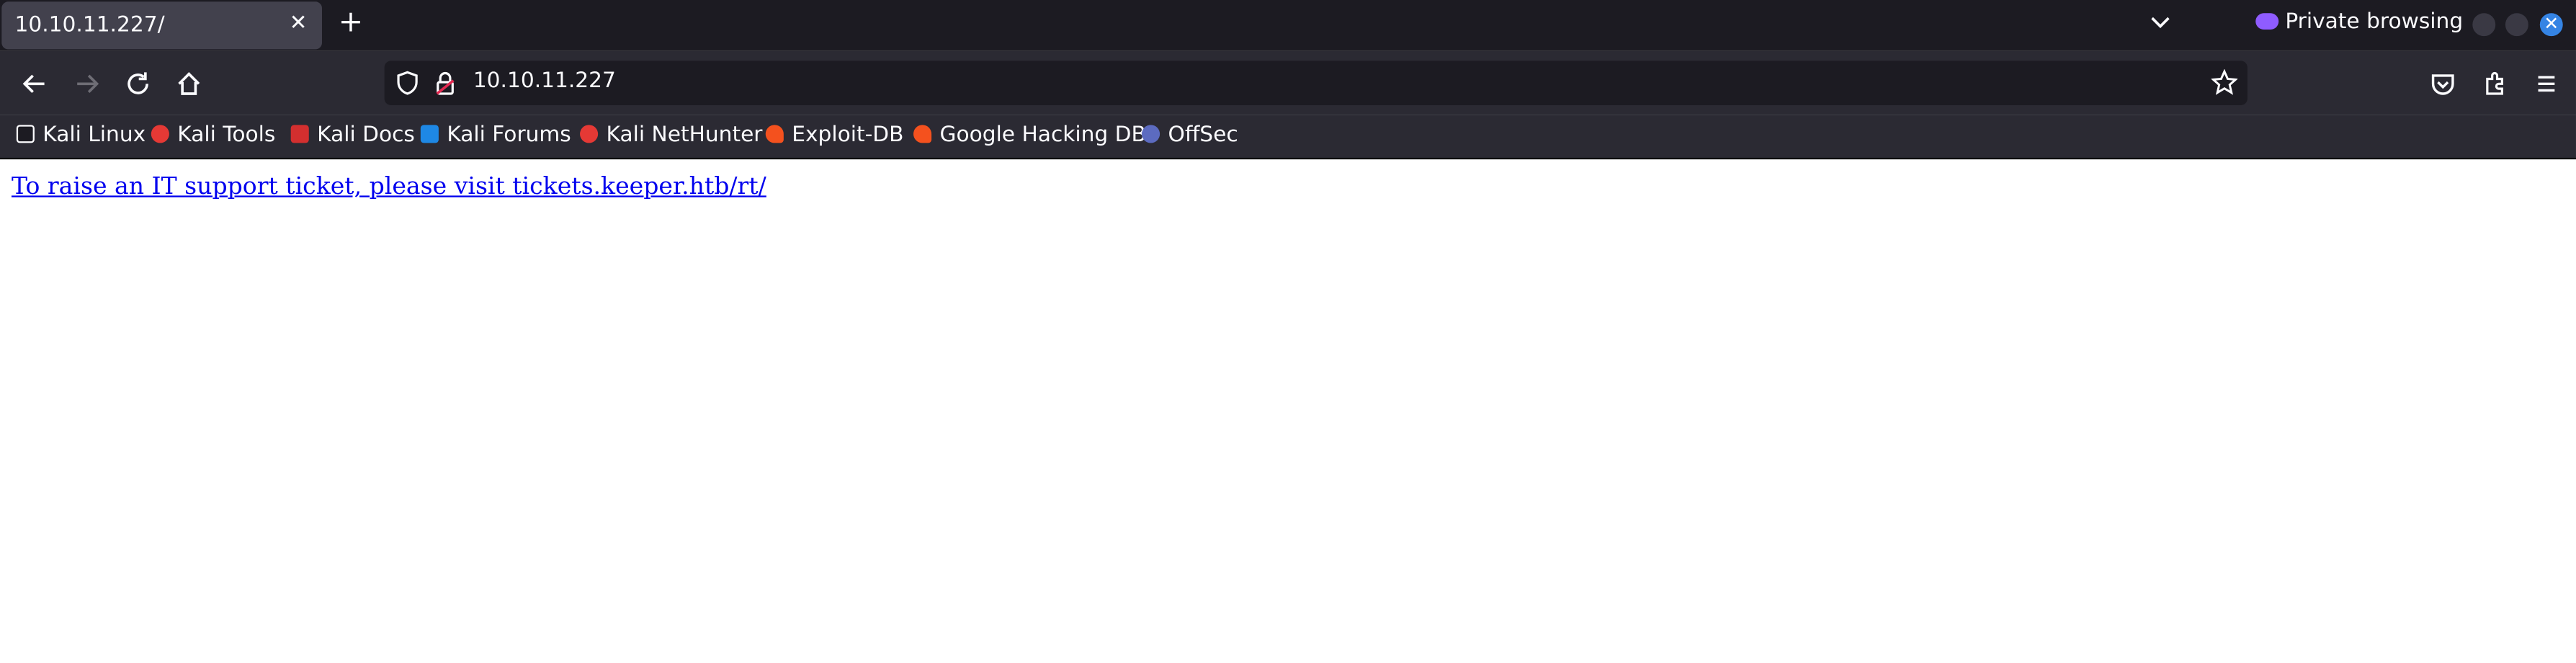 This screenshot has height=663, width=2576. Describe the element at coordinates (589, 134) in the screenshot. I see `kali-nethunter-icon` at that location.